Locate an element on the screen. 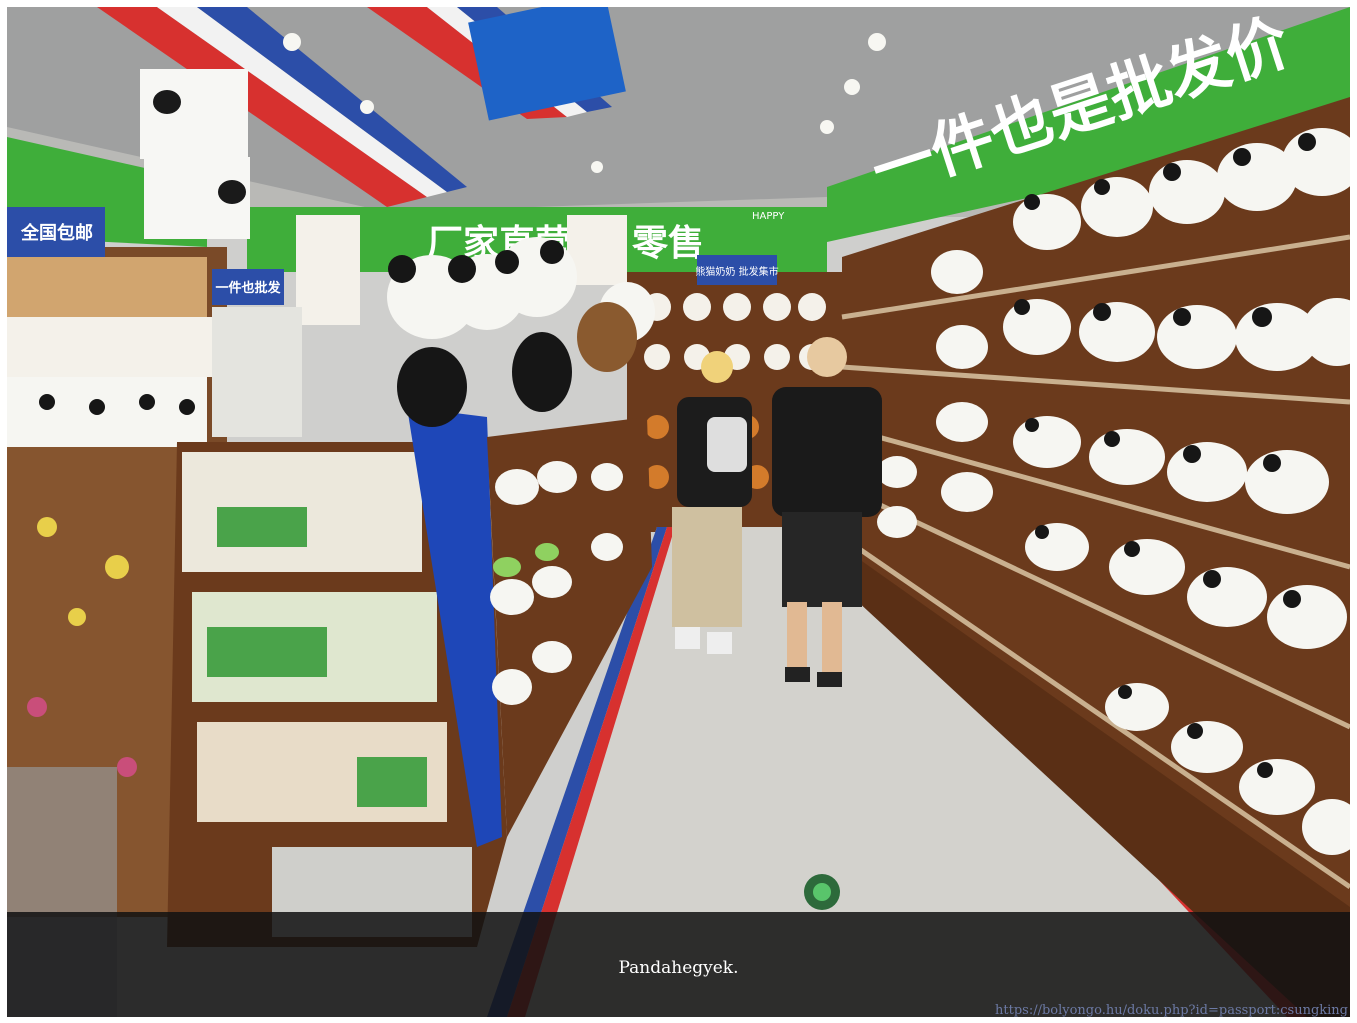  sign-left-text: 全国包邮 is located at coordinates (56, 233).